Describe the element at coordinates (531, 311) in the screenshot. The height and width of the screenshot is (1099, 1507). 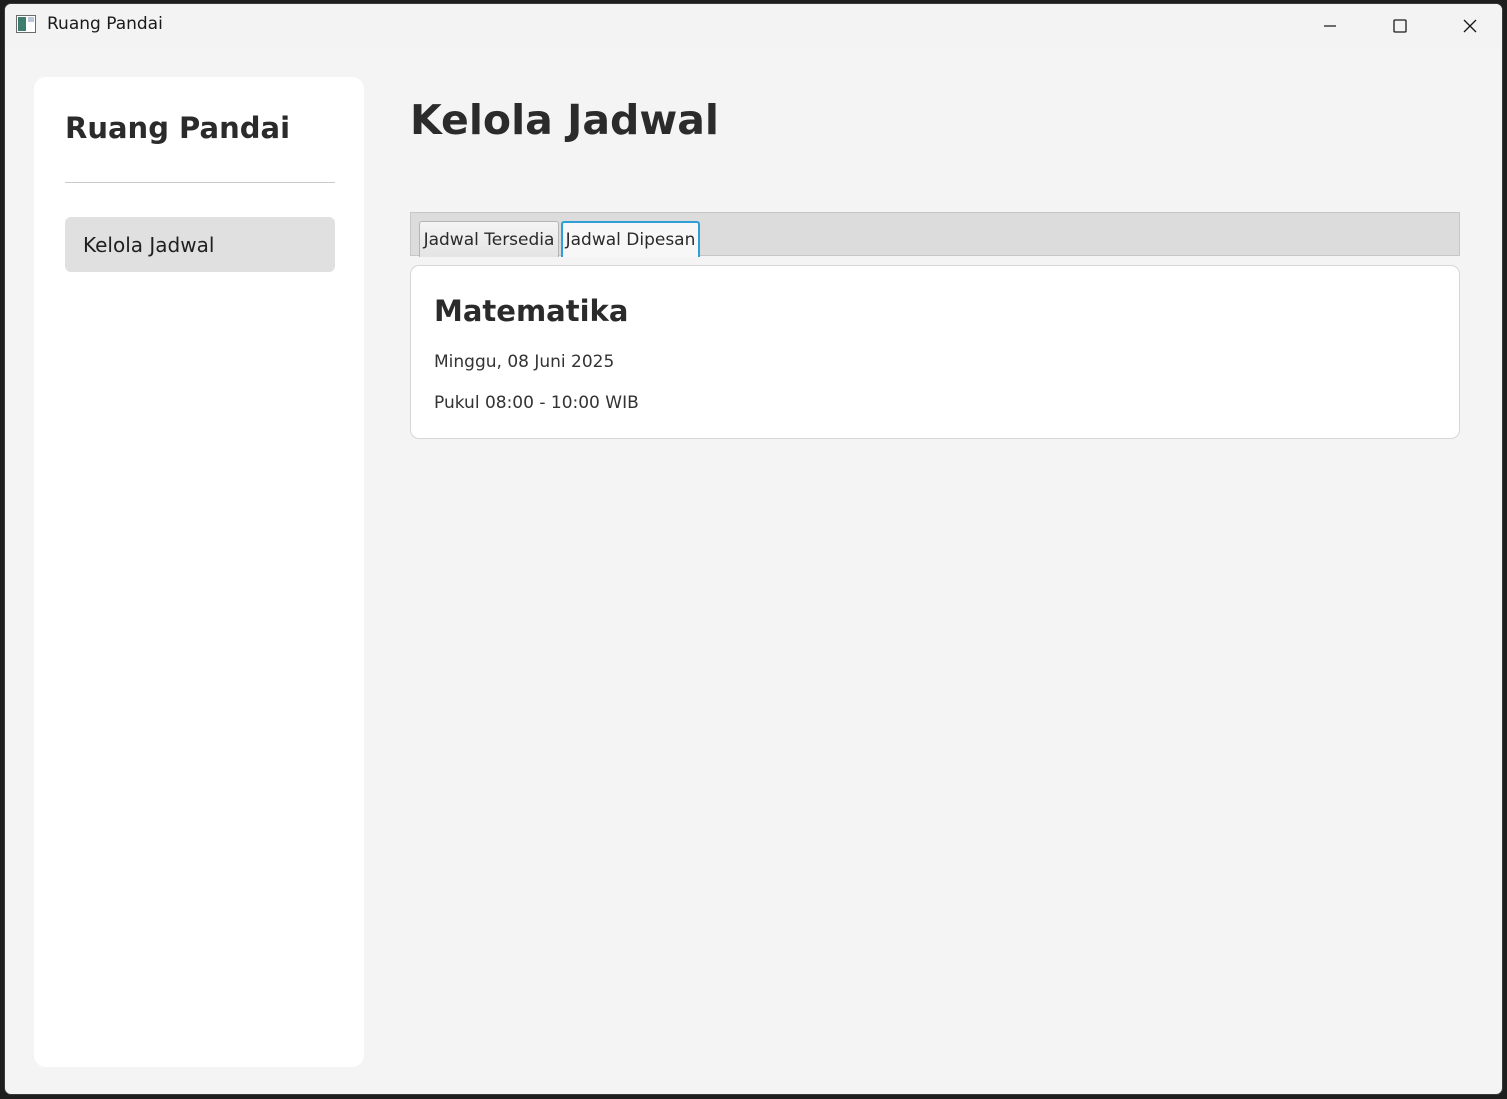
I see `card-subject: Matematika` at that location.